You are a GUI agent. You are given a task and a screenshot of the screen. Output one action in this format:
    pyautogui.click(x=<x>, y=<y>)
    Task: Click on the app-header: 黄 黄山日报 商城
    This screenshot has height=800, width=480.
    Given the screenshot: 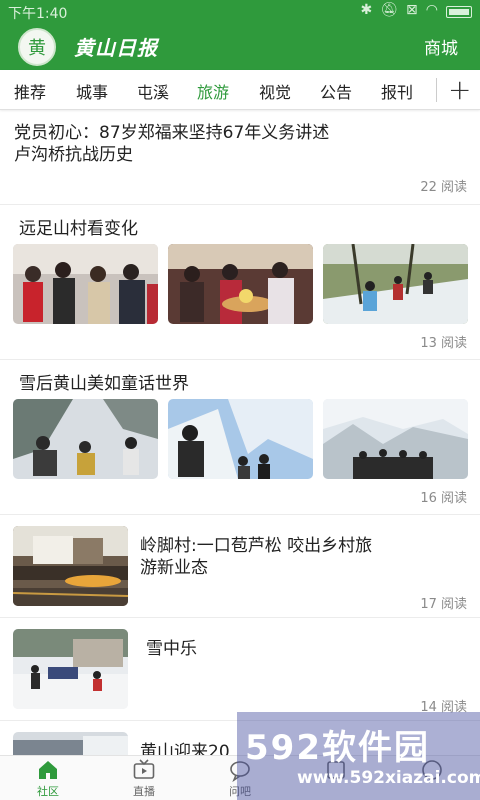 What is the action you would take?
    pyautogui.click(x=240, y=46)
    